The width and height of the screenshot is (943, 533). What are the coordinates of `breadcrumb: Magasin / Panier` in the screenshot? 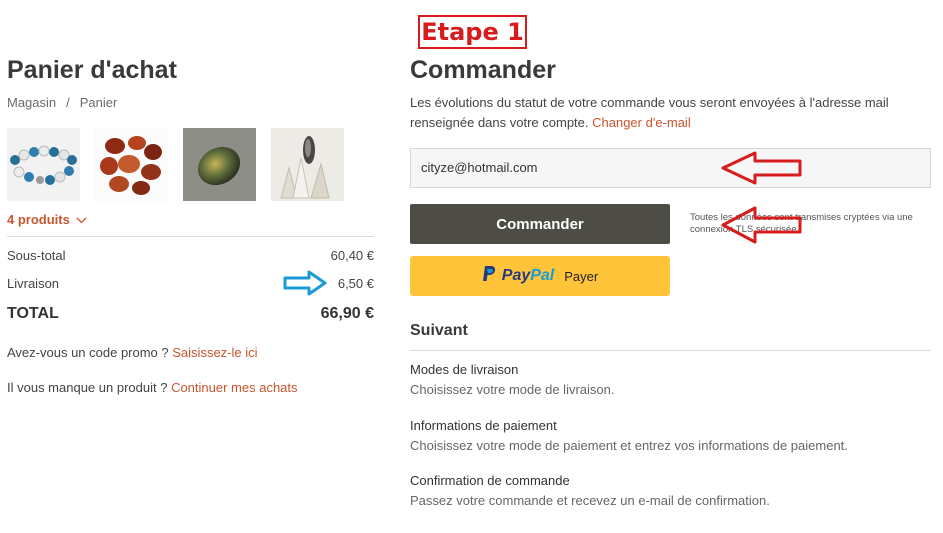 It's located at (62, 102).